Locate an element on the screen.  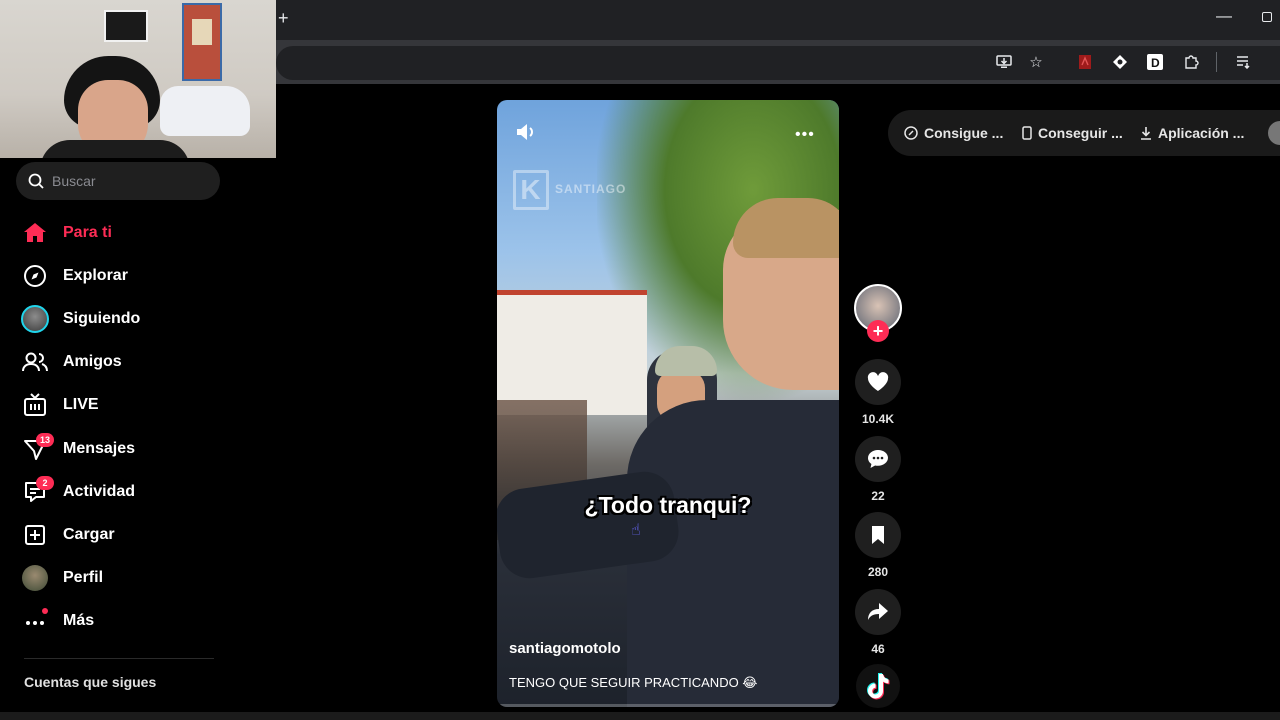
search-input is located at coordinates (132, 181).